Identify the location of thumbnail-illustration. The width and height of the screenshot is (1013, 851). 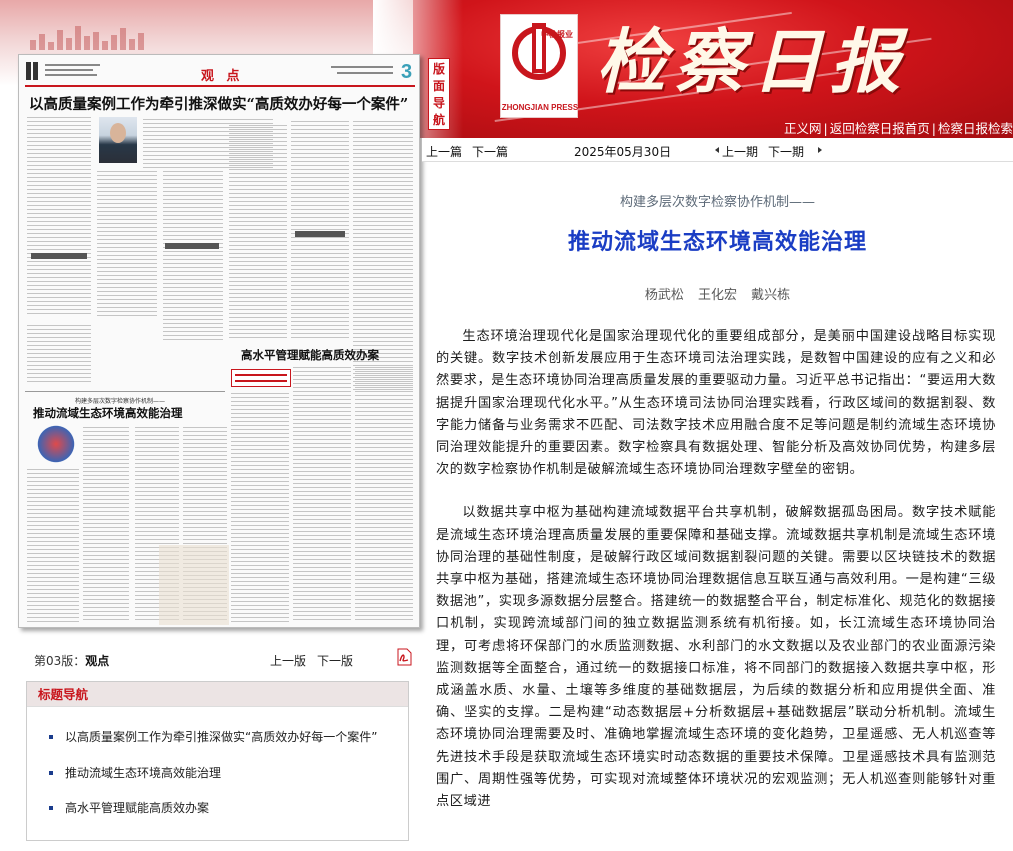
(56, 444).